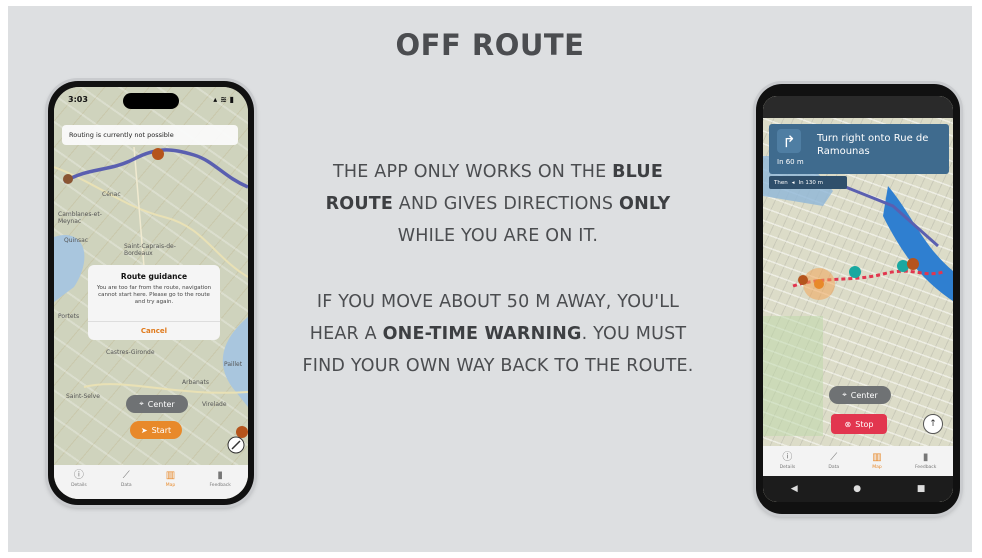  I want to click on body-text: WHILE YOU ARE ON IT., so click(498, 236).